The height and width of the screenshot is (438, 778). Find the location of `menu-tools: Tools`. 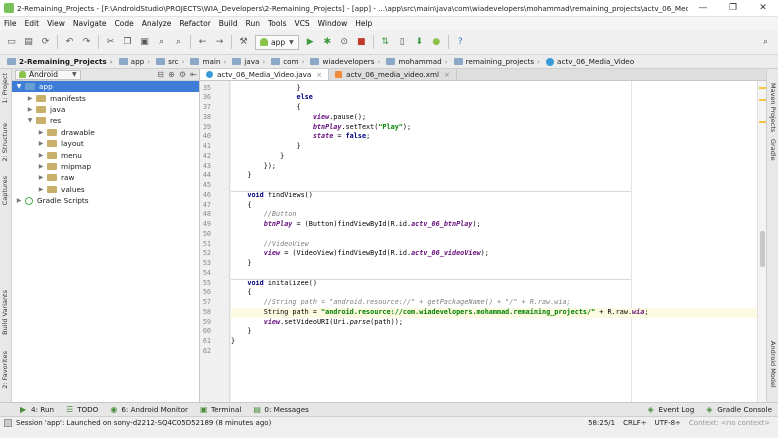

menu-tools: Tools is located at coordinates (277, 23).